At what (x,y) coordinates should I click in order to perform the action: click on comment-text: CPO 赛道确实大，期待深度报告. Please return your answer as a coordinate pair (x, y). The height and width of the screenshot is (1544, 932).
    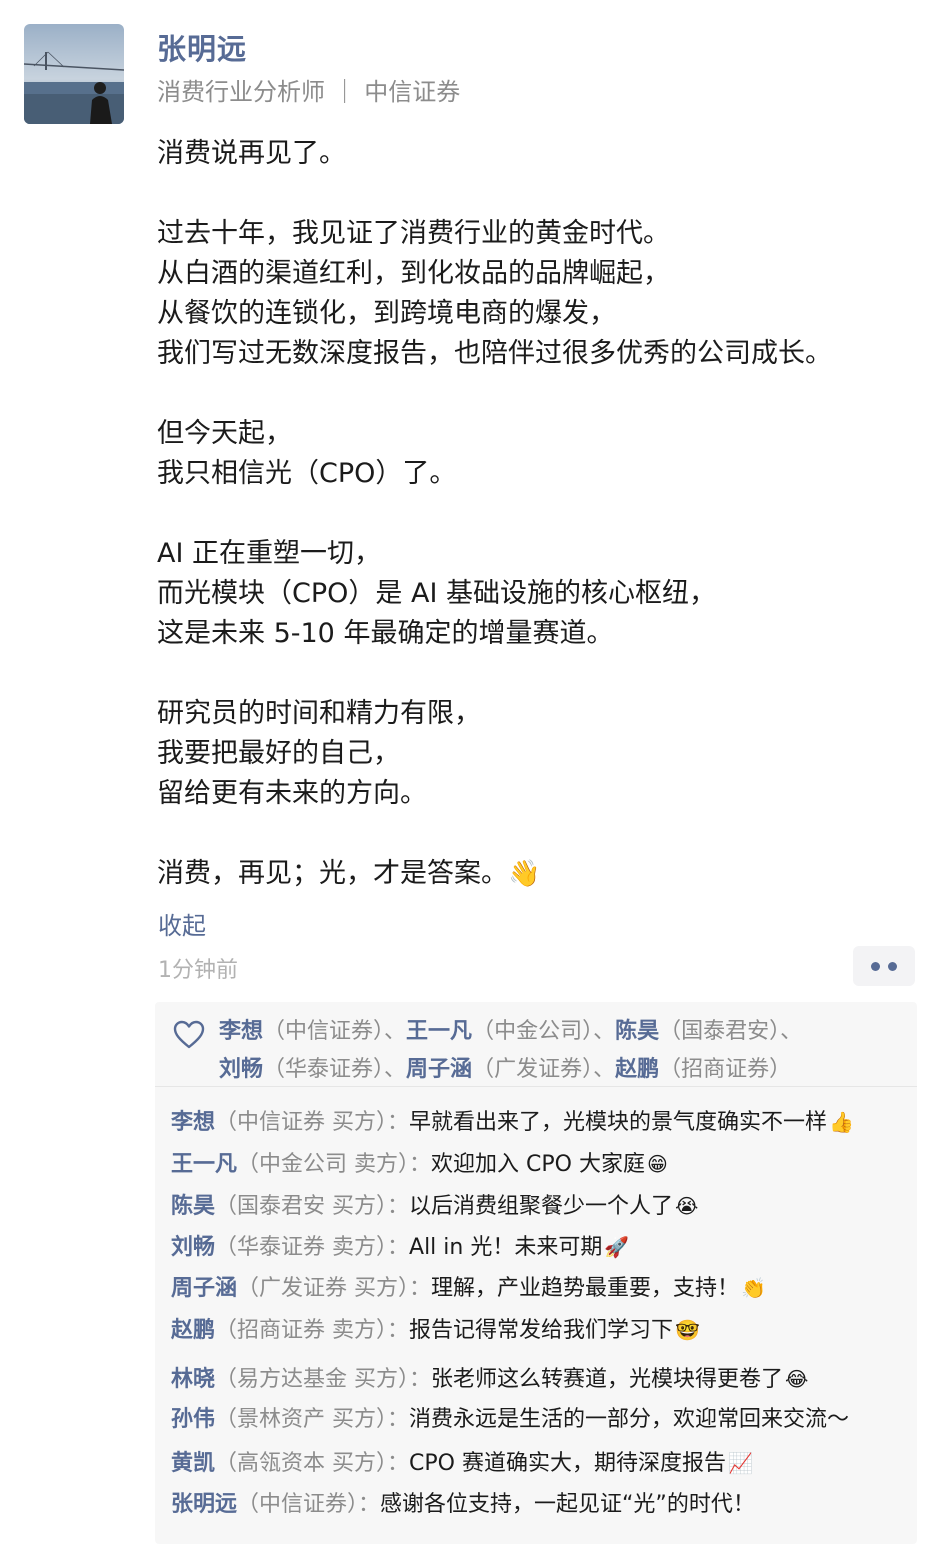
    Looking at the image, I should click on (567, 1463).